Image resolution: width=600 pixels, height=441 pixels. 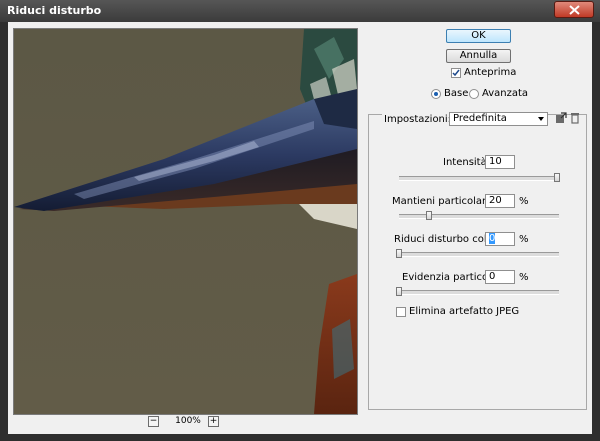 What do you see at coordinates (478, 36) in the screenshot?
I see `ok-button: OK` at bounding box center [478, 36].